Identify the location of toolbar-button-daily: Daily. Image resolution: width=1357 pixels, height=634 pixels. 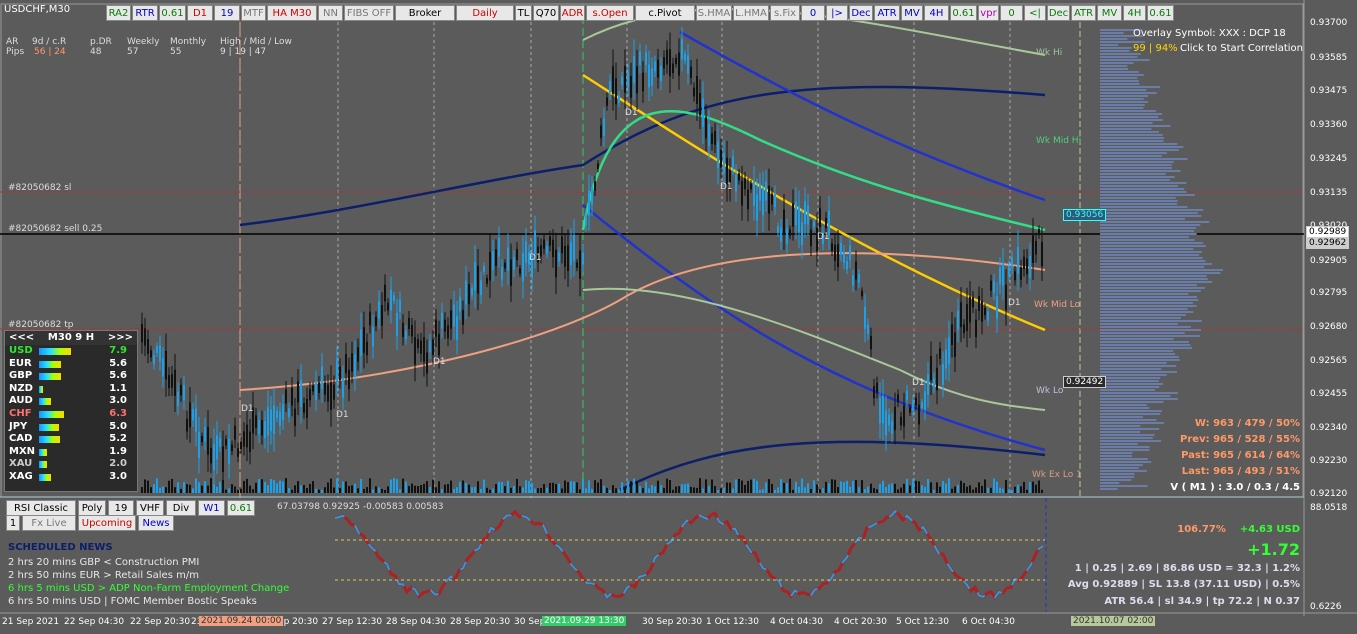
(485, 13).